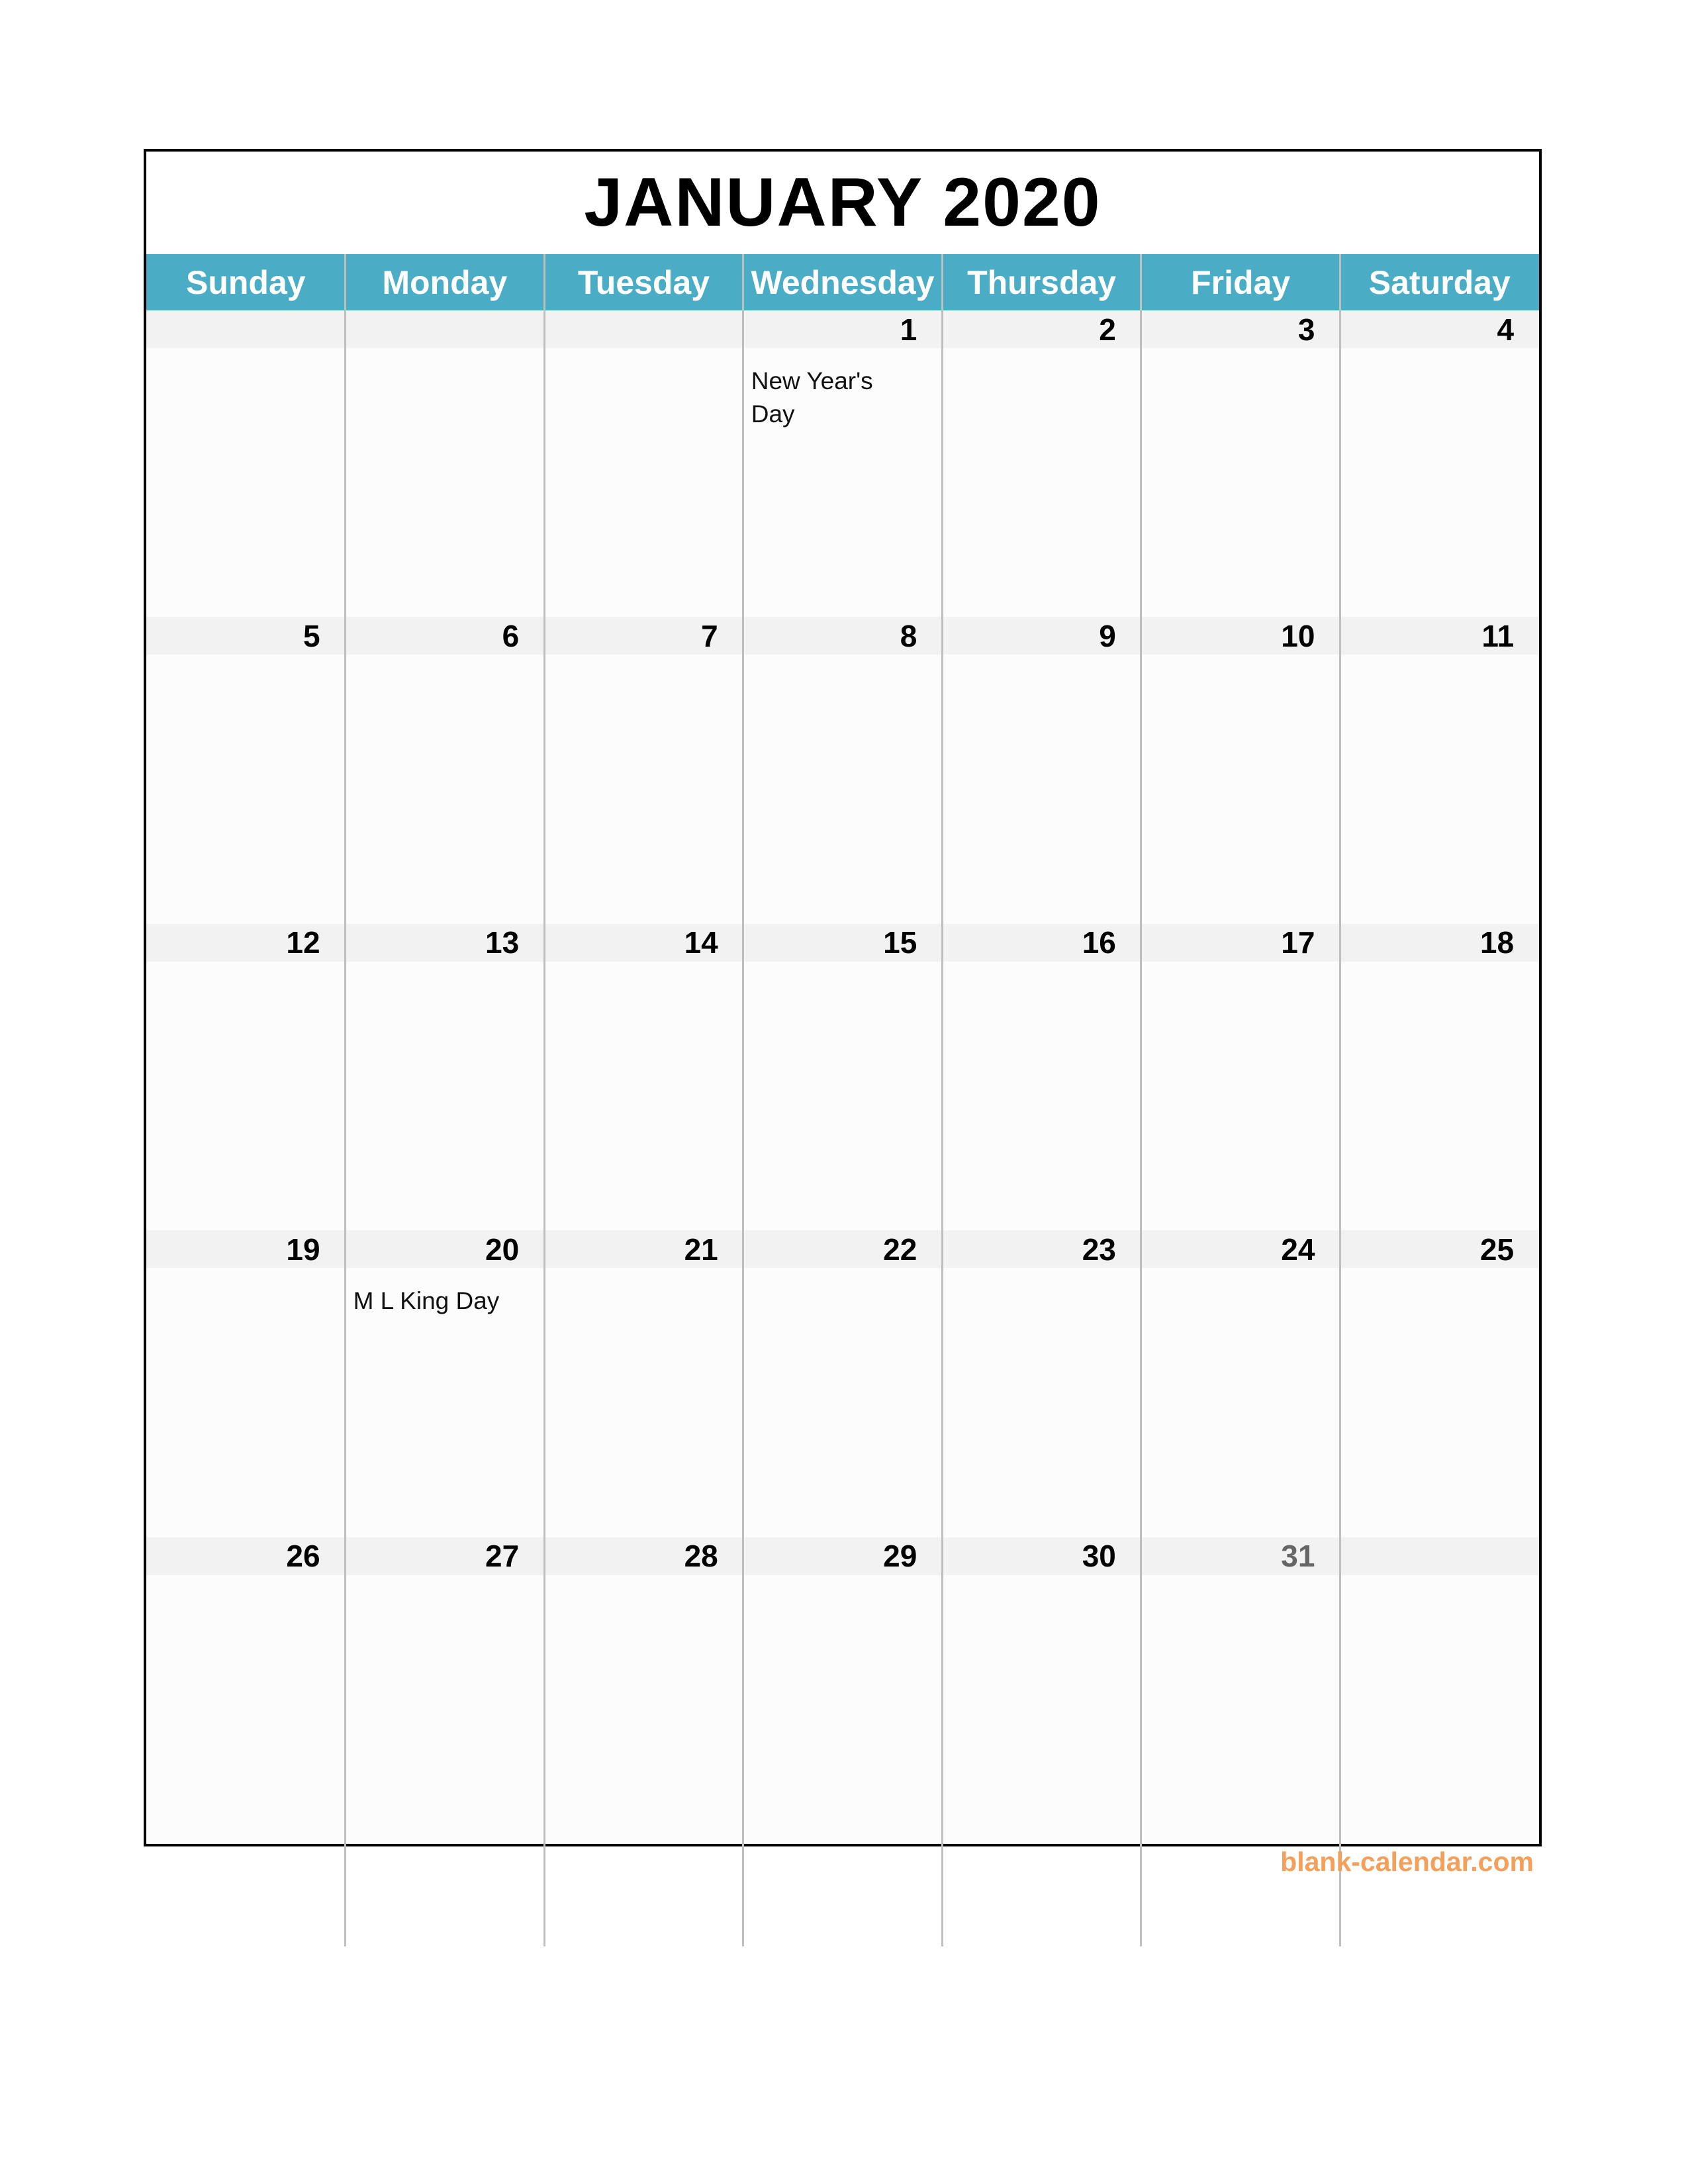 This screenshot has height=2184, width=1688. I want to click on day-number: 23, so click(1041, 1250).